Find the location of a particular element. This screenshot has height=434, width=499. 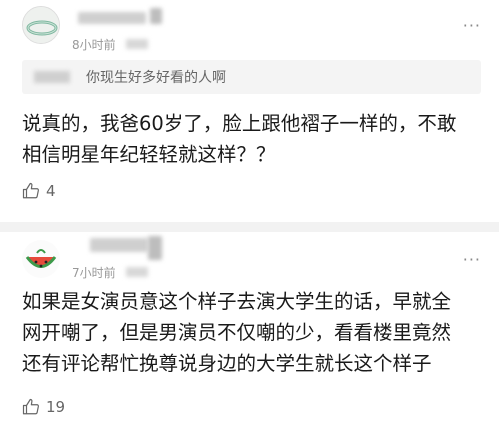

comment-line: 还有评论帮忙挽尊说身边的大学生就长这个样子 is located at coordinates (227, 363).